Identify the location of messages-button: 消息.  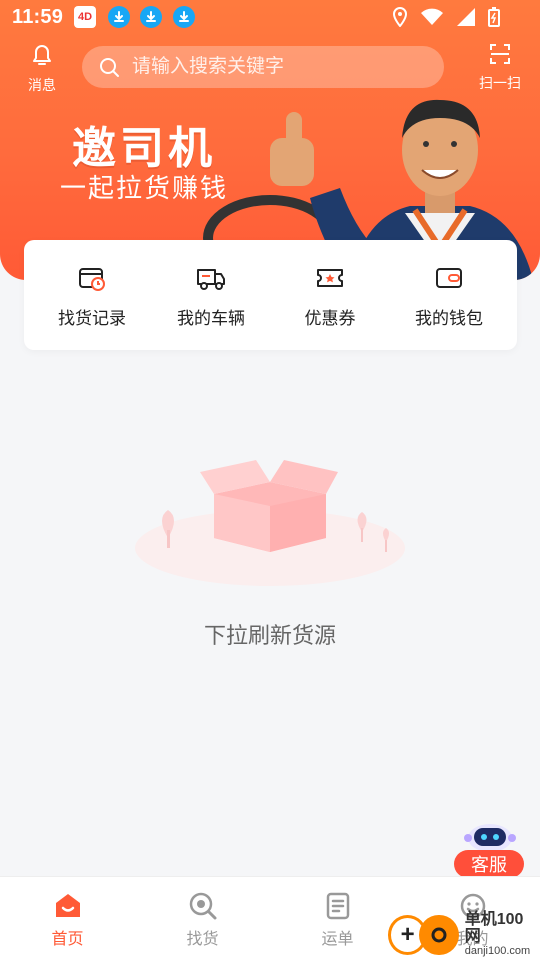
(42, 68).